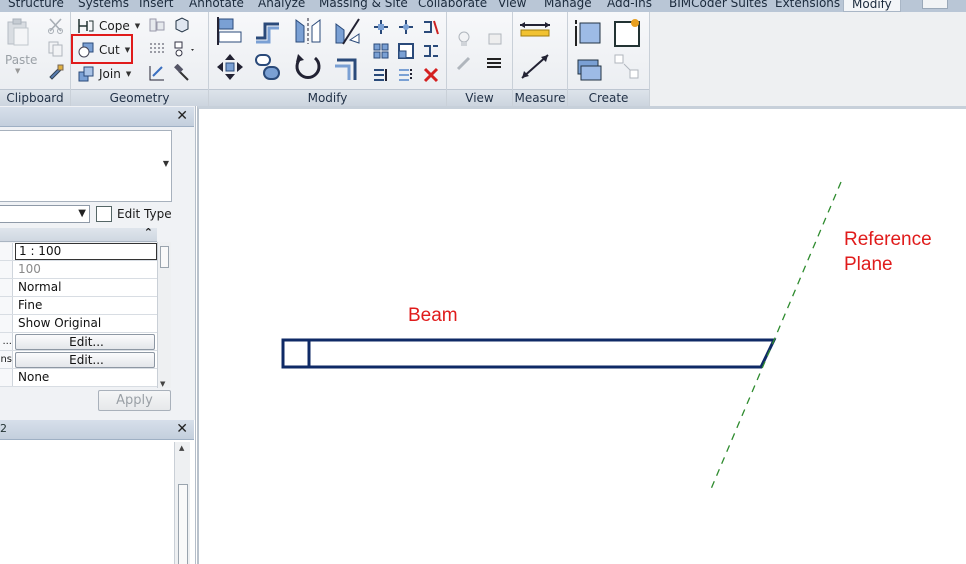 The width and height of the screenshot is (966, 564). I want to click on browser-scroll-thumb, so click(183, 524).